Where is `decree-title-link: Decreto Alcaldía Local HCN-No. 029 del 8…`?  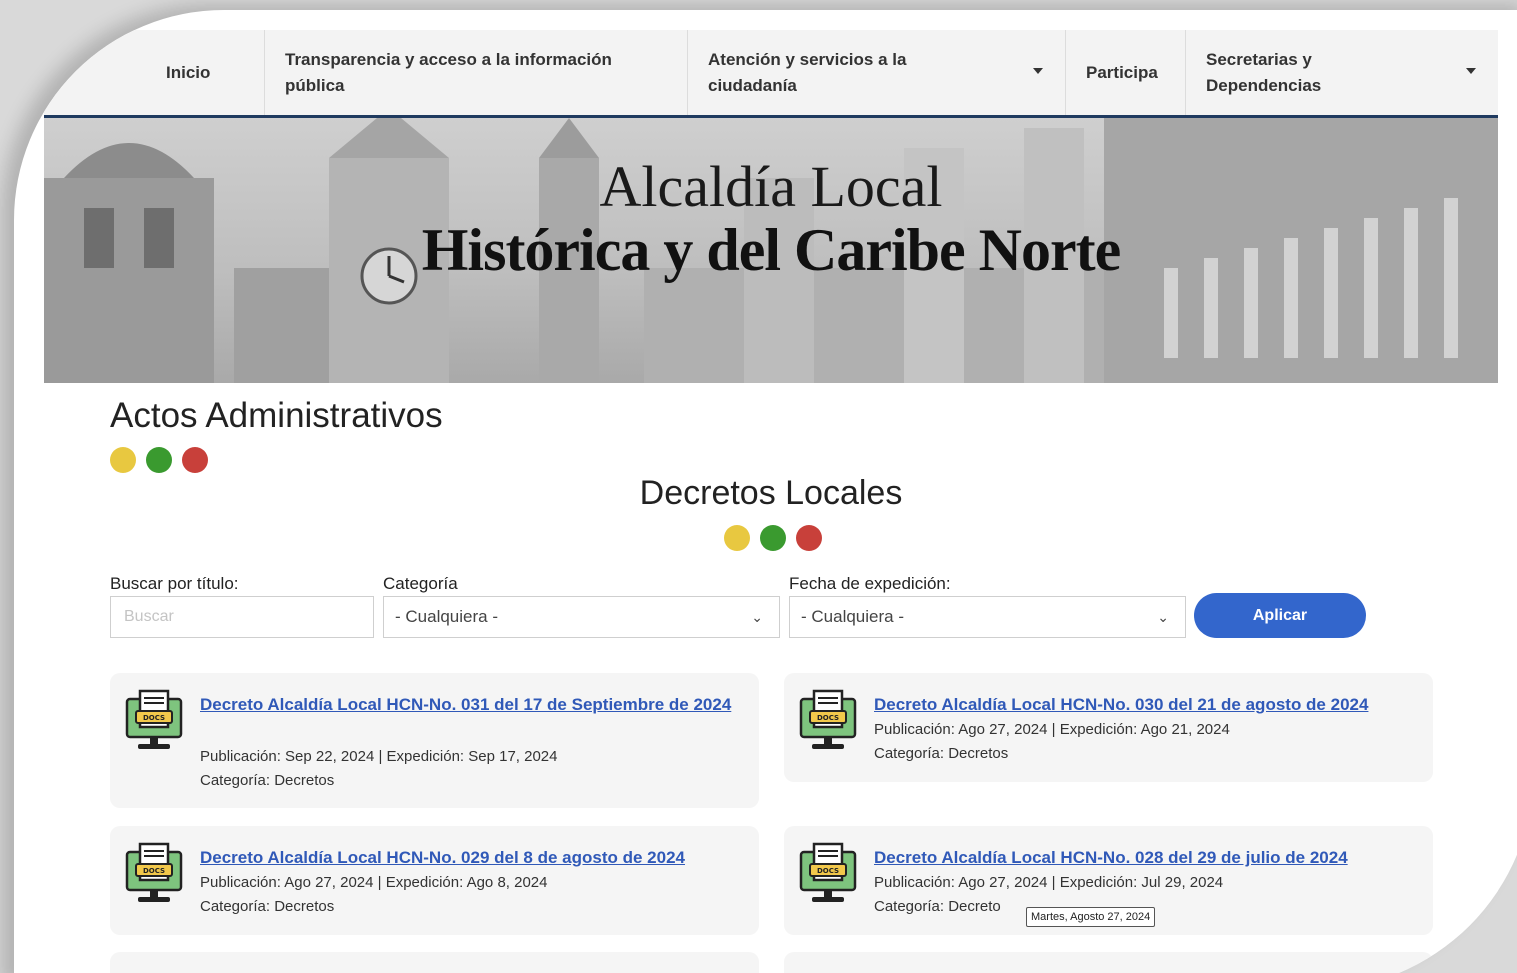 decree-title-link: Decreto Alcaldía Local HCN-No. 029 del 8… is located at coordinates (467, 857).